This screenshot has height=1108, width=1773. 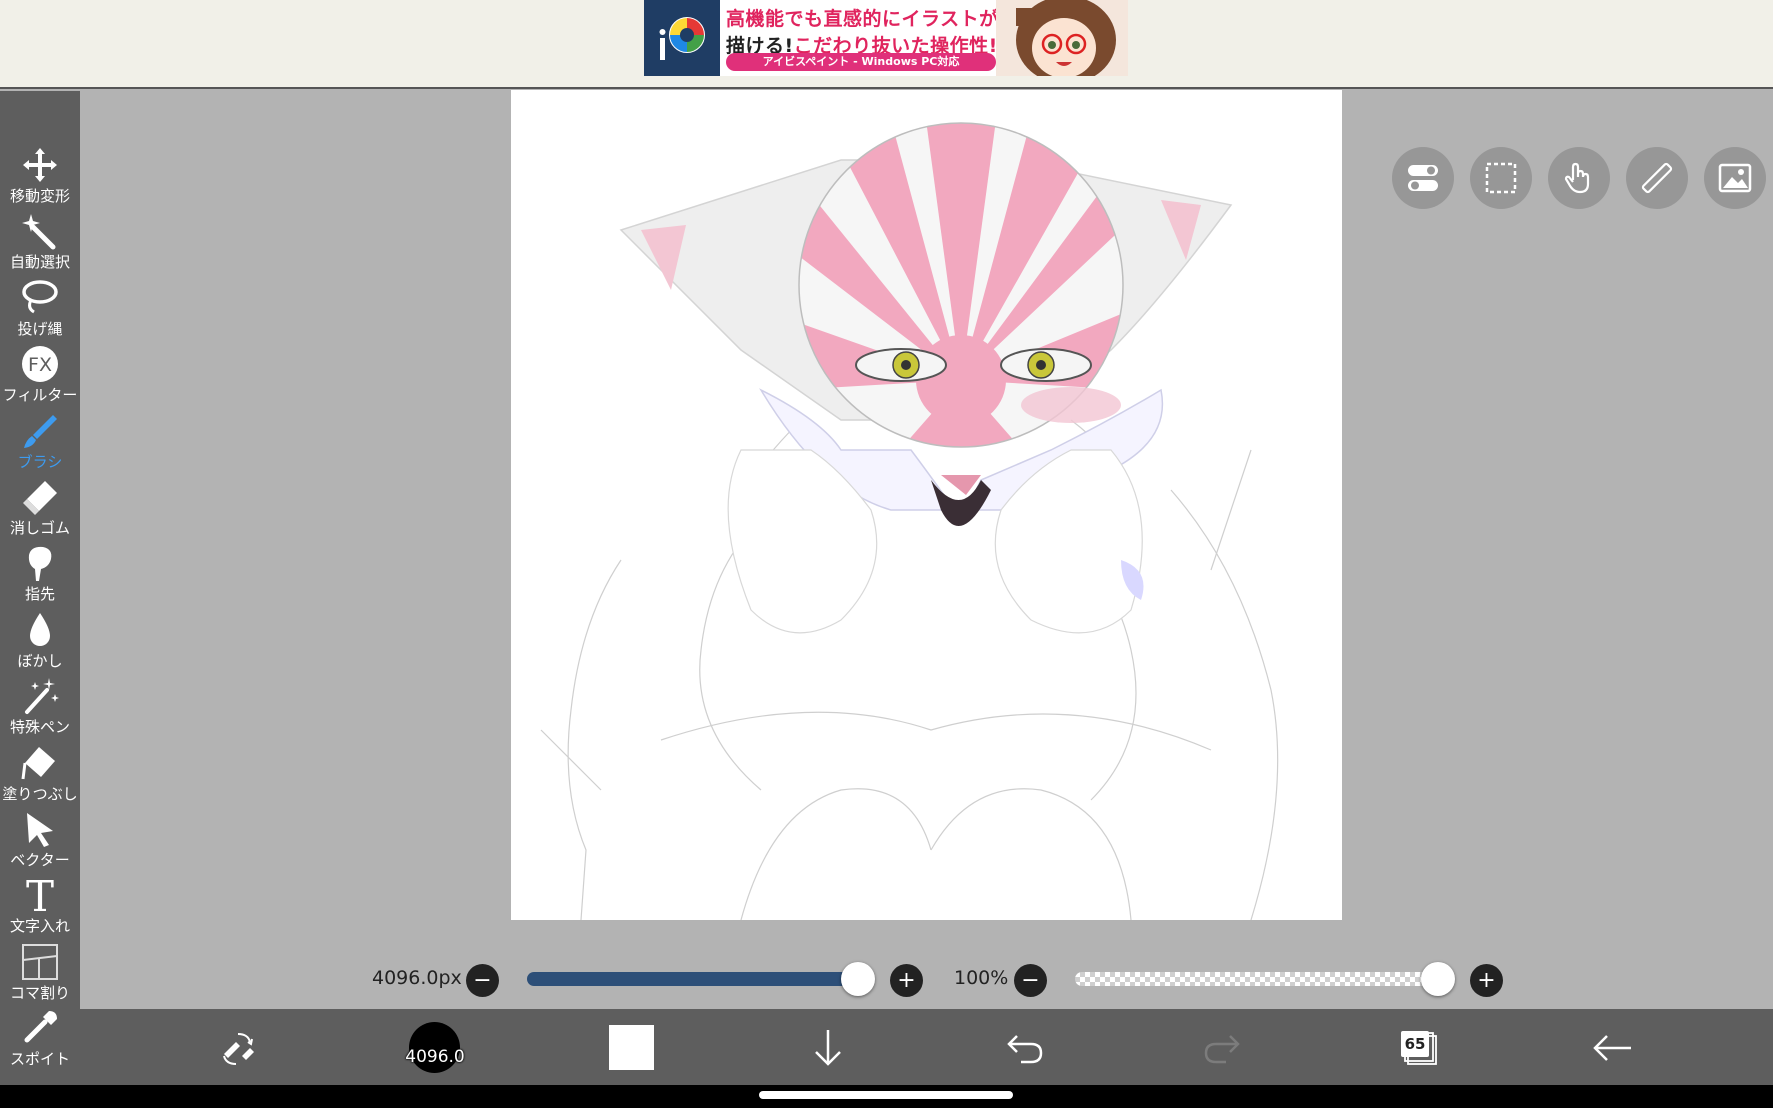 I want to click on opacity-decrease-button: −, so click(x=1030, y=980).